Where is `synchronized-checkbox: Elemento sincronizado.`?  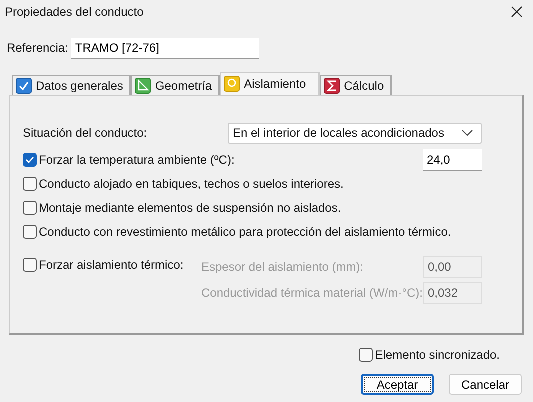 synchronized-checkbox: Elemento sincronizado. is located at coordinates (429, 355).